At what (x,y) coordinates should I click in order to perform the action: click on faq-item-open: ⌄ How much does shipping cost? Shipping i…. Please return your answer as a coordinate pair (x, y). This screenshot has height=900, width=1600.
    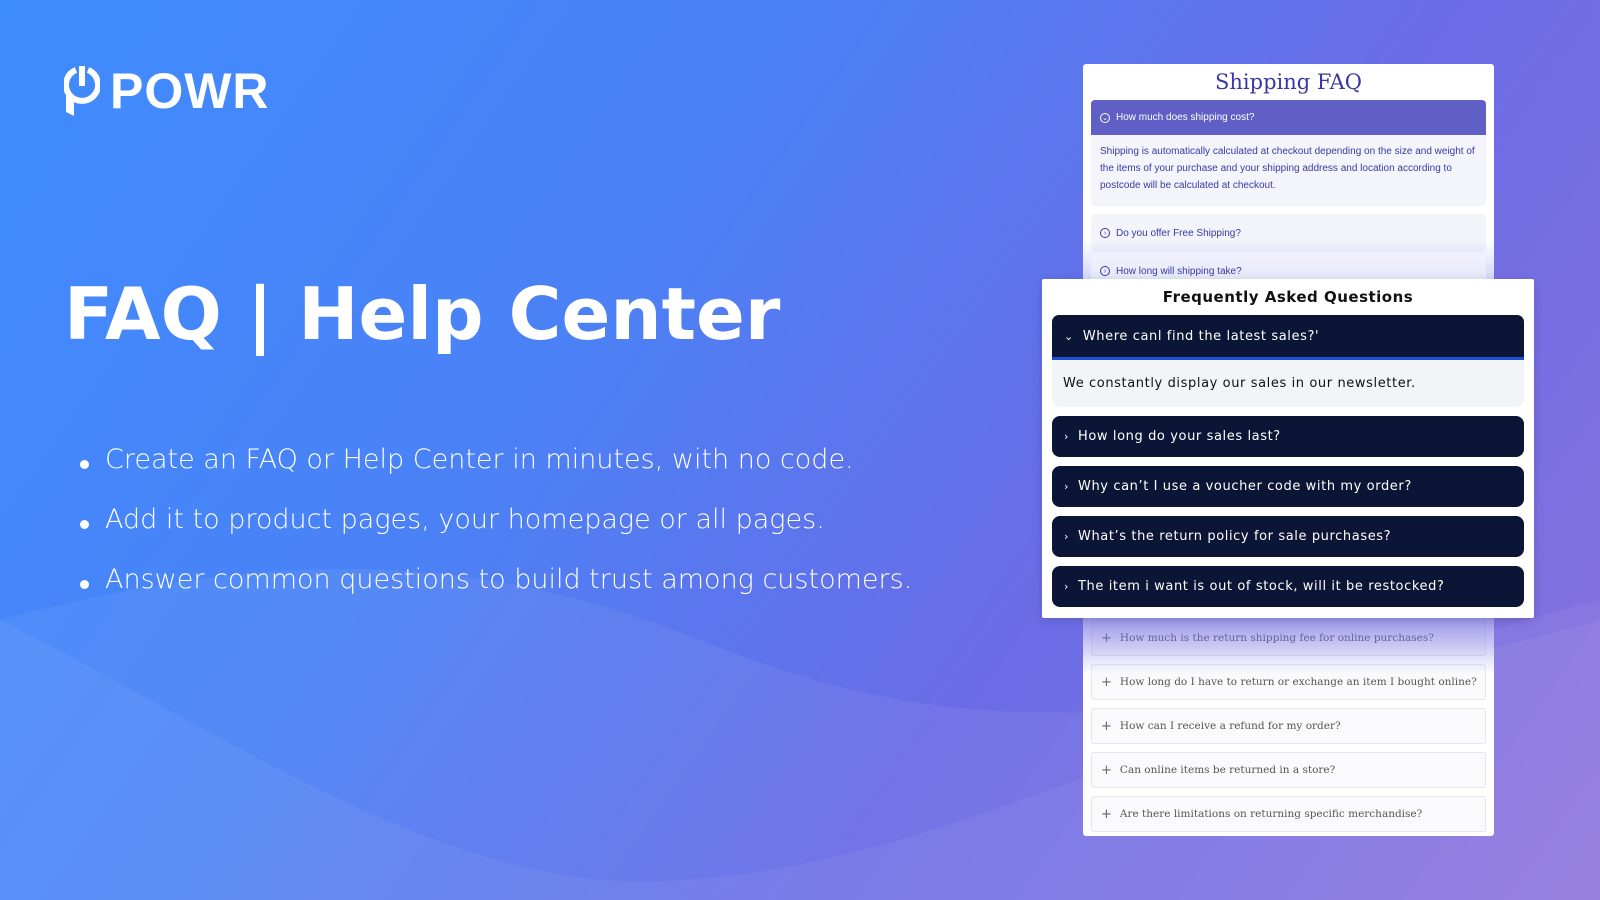
    Looking at the image, I should click on (1288, 153).